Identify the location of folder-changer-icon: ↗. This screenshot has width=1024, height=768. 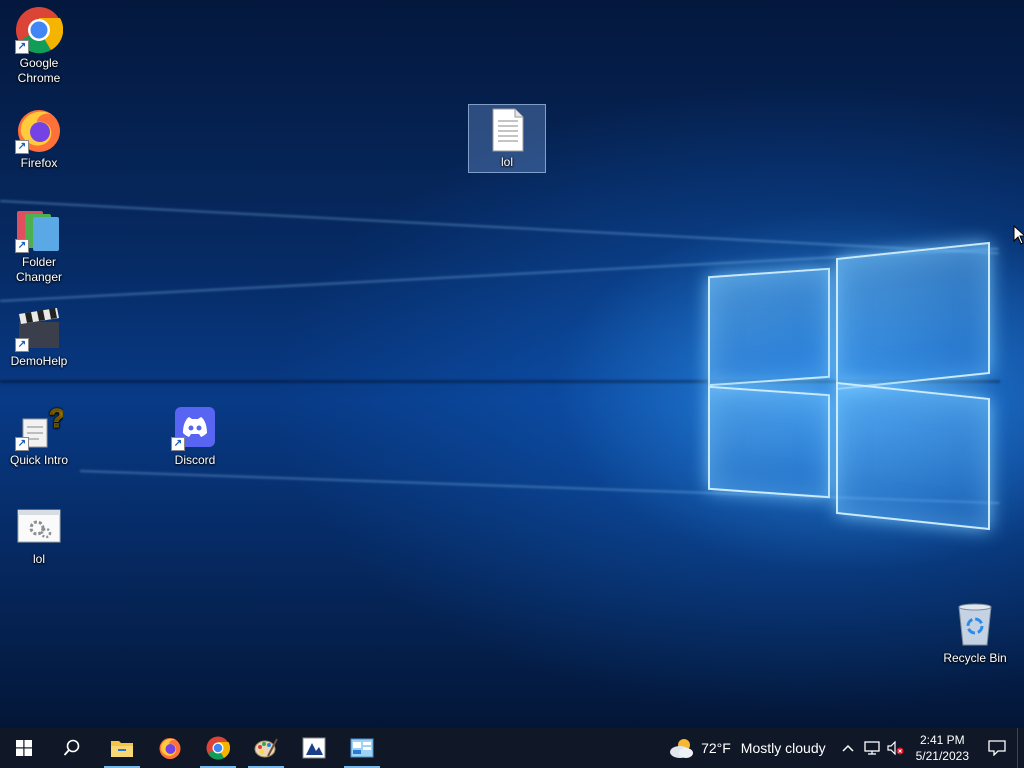
(39, 229).